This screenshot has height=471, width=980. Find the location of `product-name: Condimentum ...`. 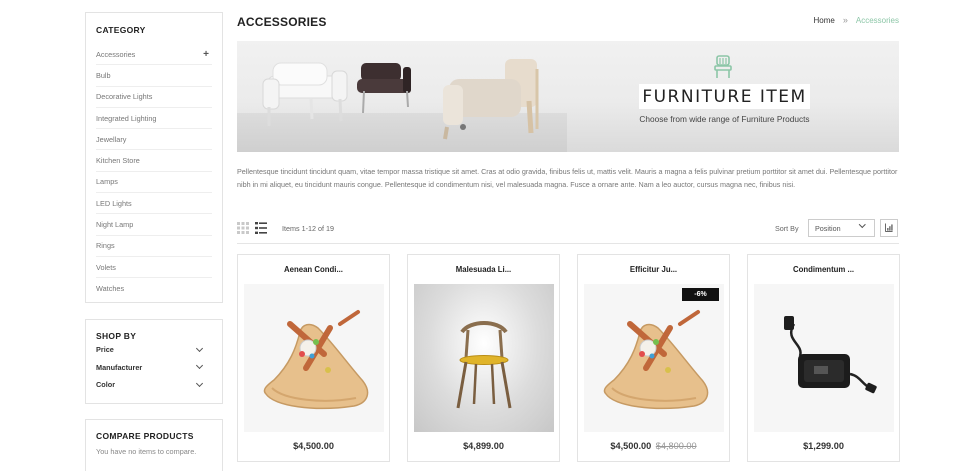

product-name: Condimentum ... is located at coordinates (823, 269).